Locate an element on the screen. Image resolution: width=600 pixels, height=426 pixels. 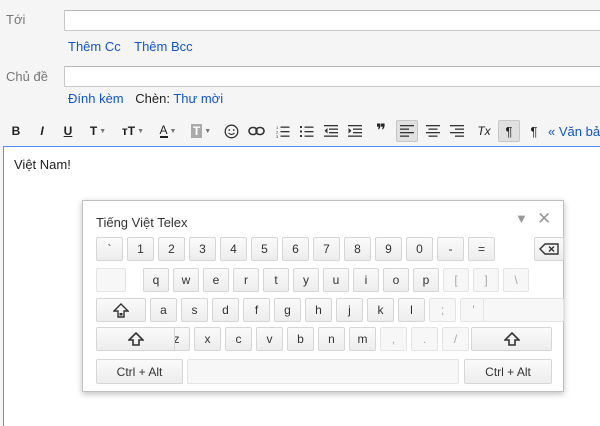
cc-bcc-links: Thêm Cc Thêm Bcc is located at coordinates (135, 46).